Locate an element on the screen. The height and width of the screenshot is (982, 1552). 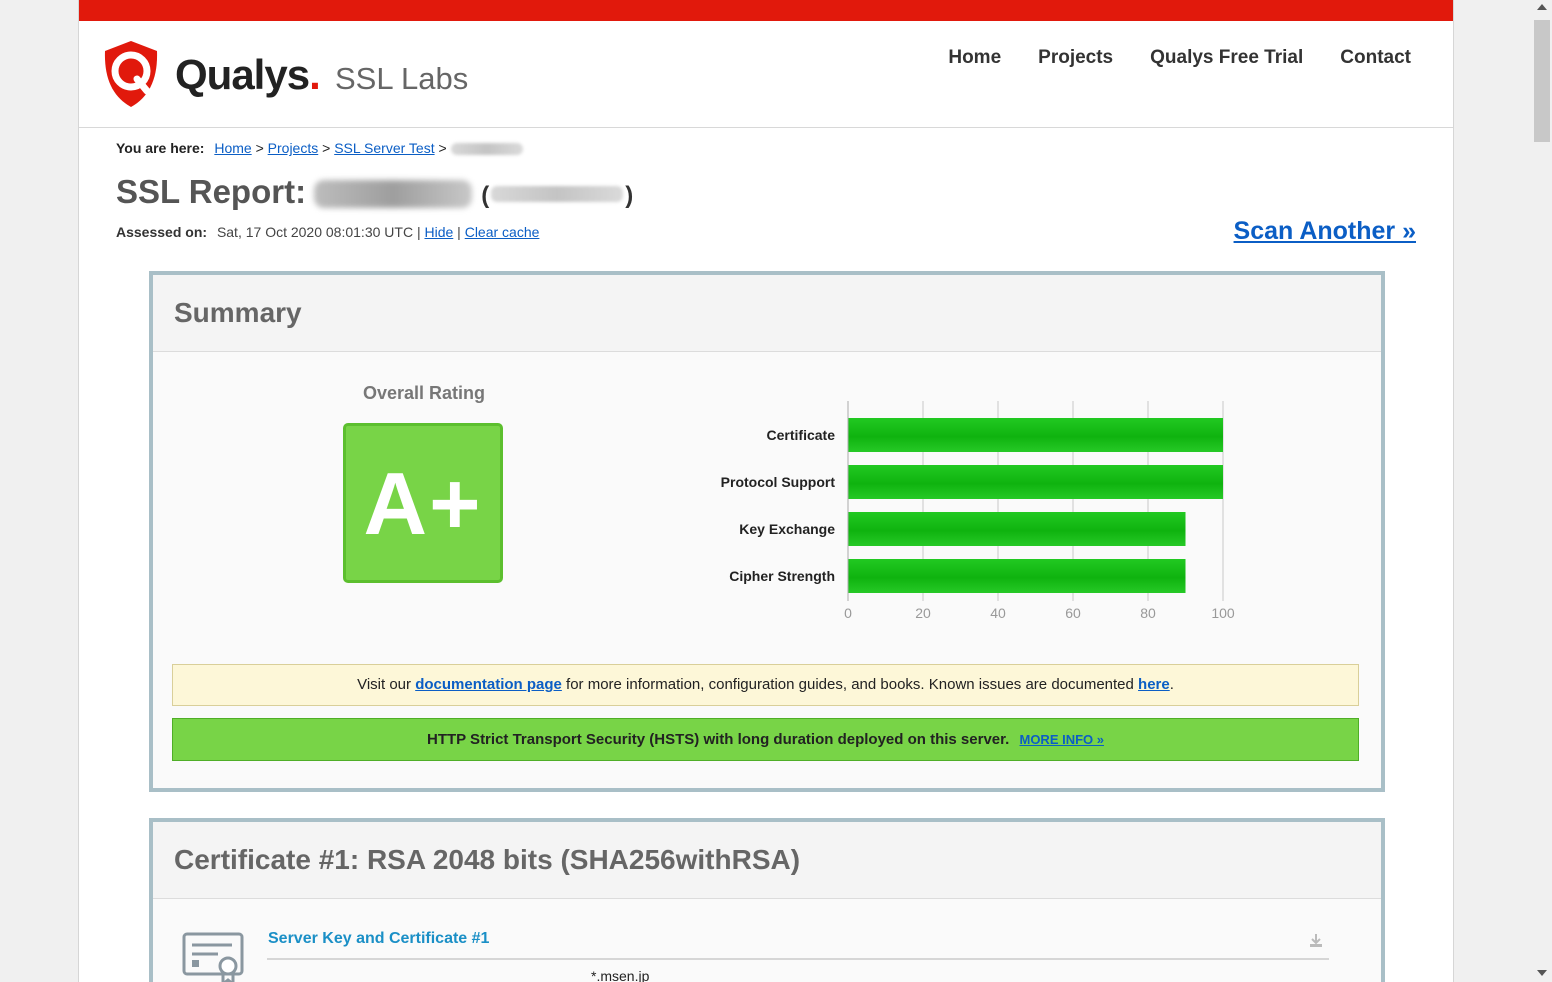
title-prefix: SSL Report: is located at coordinates (211, 191).